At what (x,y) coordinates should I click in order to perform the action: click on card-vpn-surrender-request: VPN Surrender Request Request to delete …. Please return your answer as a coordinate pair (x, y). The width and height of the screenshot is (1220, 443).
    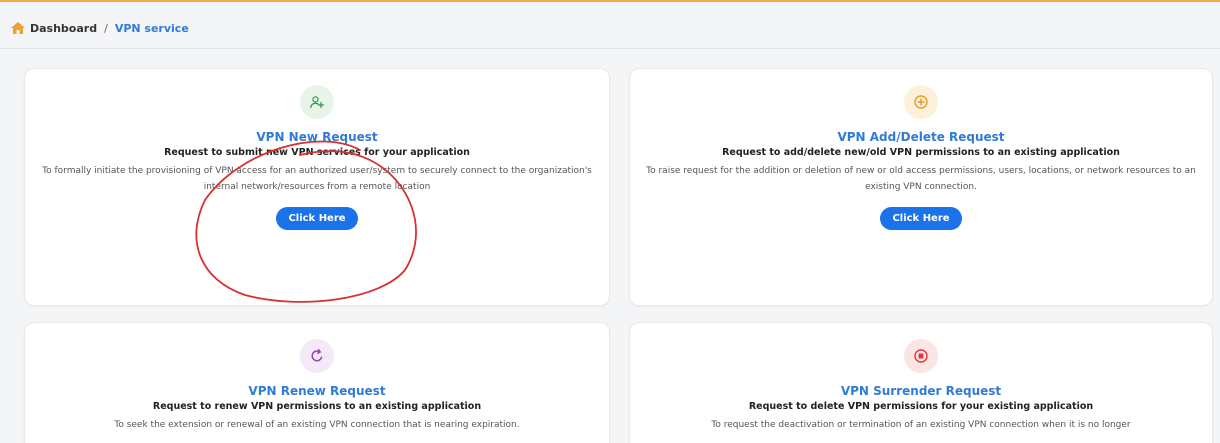
    Looking at the image, I should click on (921, 382).